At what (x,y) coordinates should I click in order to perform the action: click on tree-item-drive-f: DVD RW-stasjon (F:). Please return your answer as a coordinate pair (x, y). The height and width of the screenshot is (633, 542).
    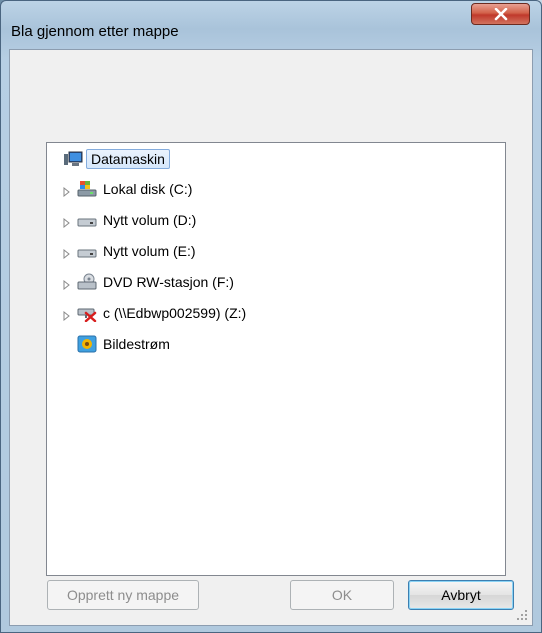
    Looking at the image, I should click on (148, 282).